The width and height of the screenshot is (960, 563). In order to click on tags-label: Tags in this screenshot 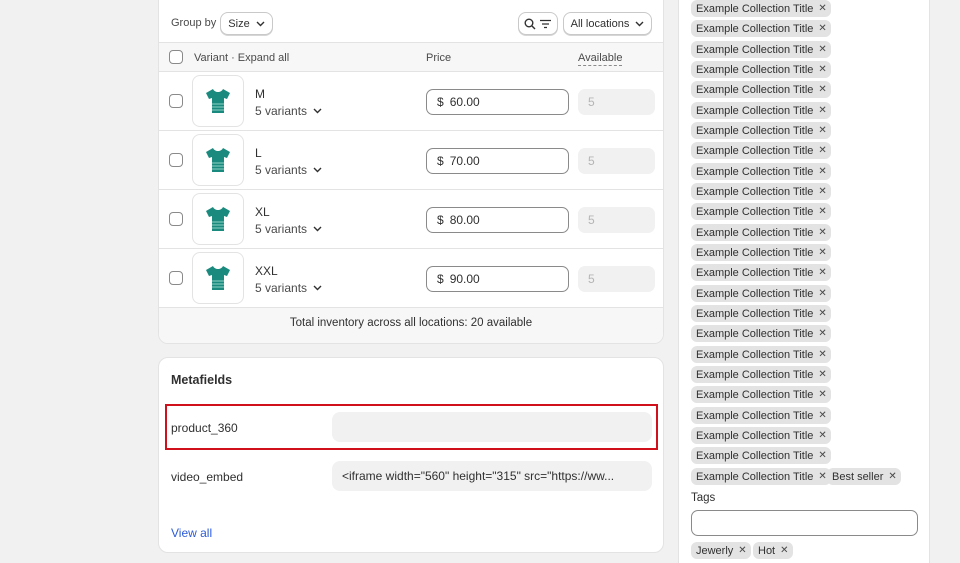, I will do `click(703, 498)`.